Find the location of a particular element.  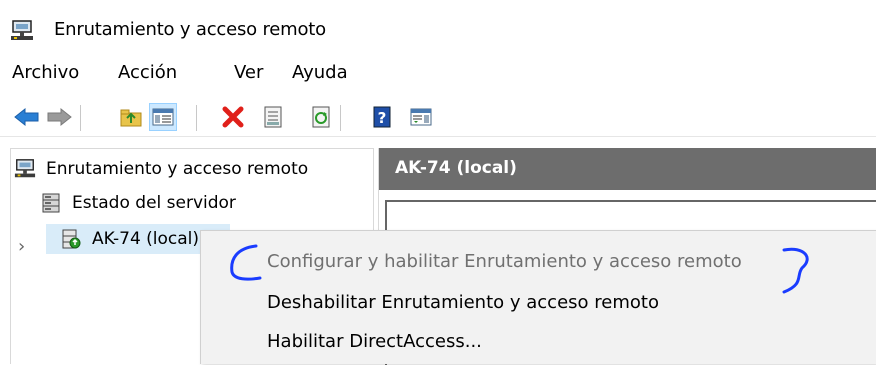

up-folder-icon is located at coordinates (131, 117).